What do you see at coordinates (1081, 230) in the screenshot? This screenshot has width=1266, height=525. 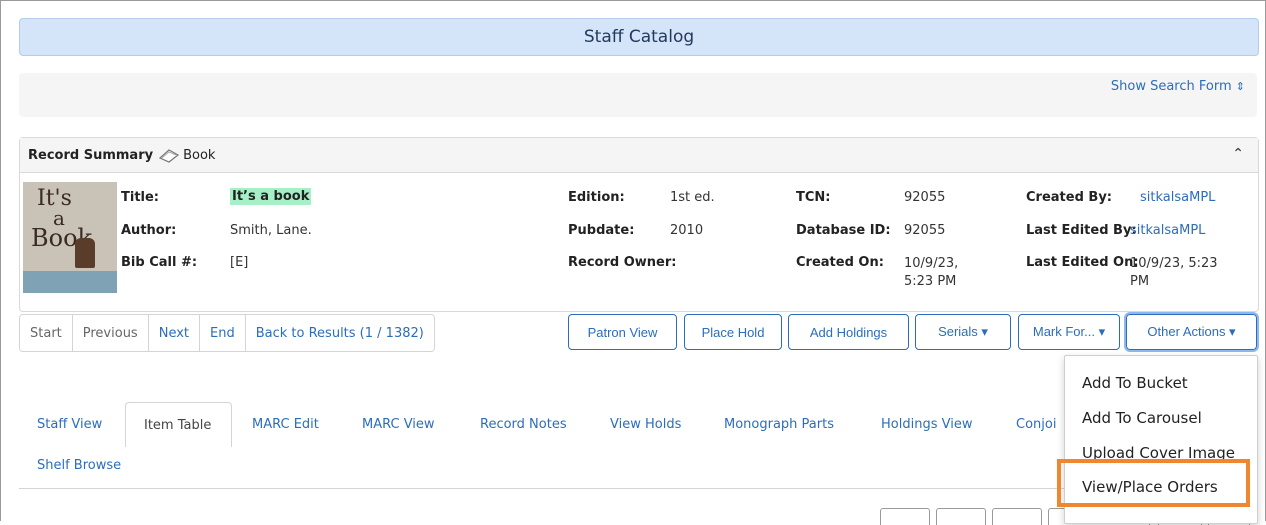 I see `last-edited-by-label: Last Edited By:` at bounding box center [1081, 230].